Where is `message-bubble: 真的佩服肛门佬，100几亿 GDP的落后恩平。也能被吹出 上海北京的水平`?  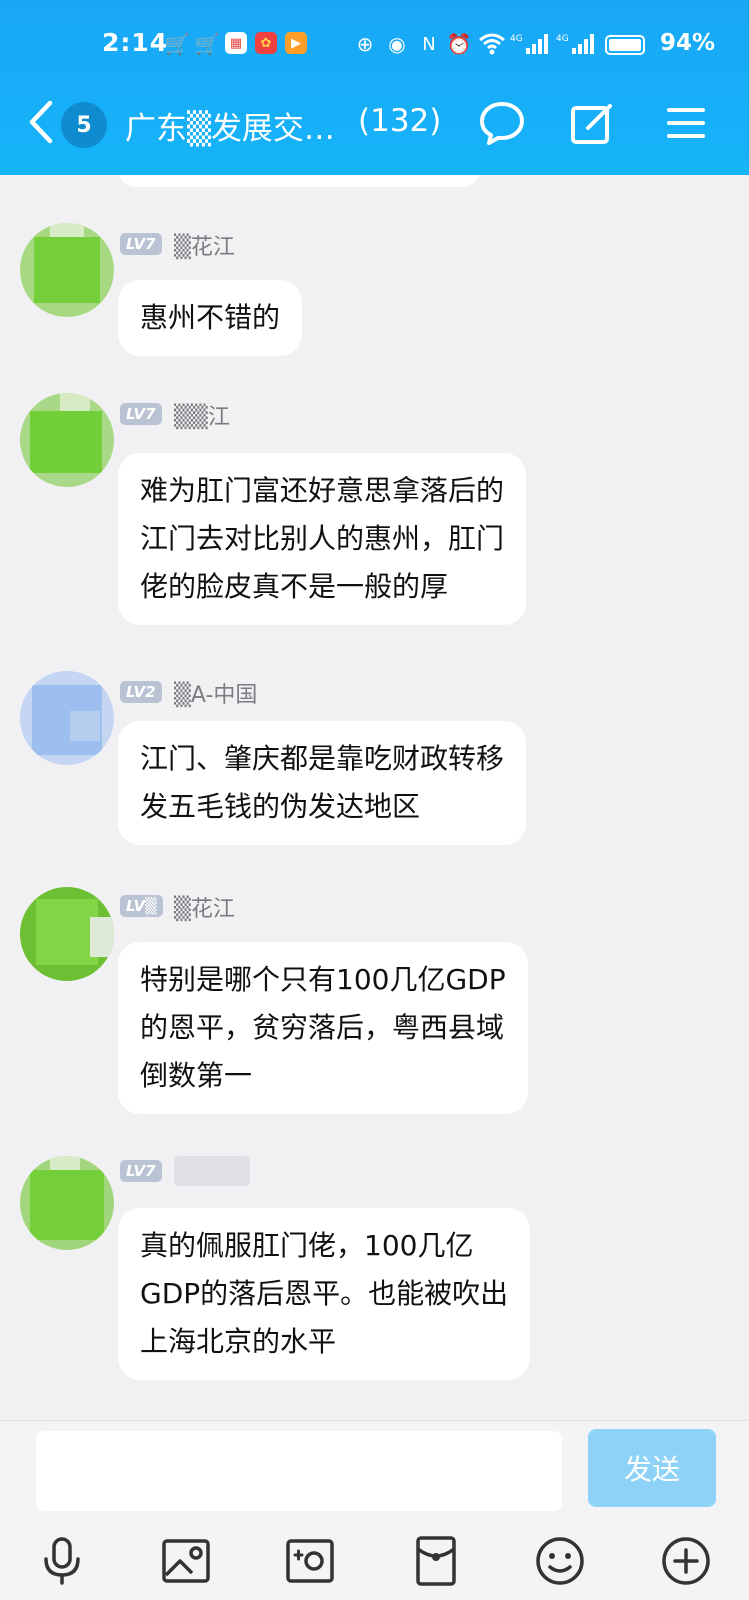 message-bubble: 真的佩服肛门佬，100几亿 GDP的落后恩平。也能被吹出 上海北京的水平 is located at coordinates (324, 1294).